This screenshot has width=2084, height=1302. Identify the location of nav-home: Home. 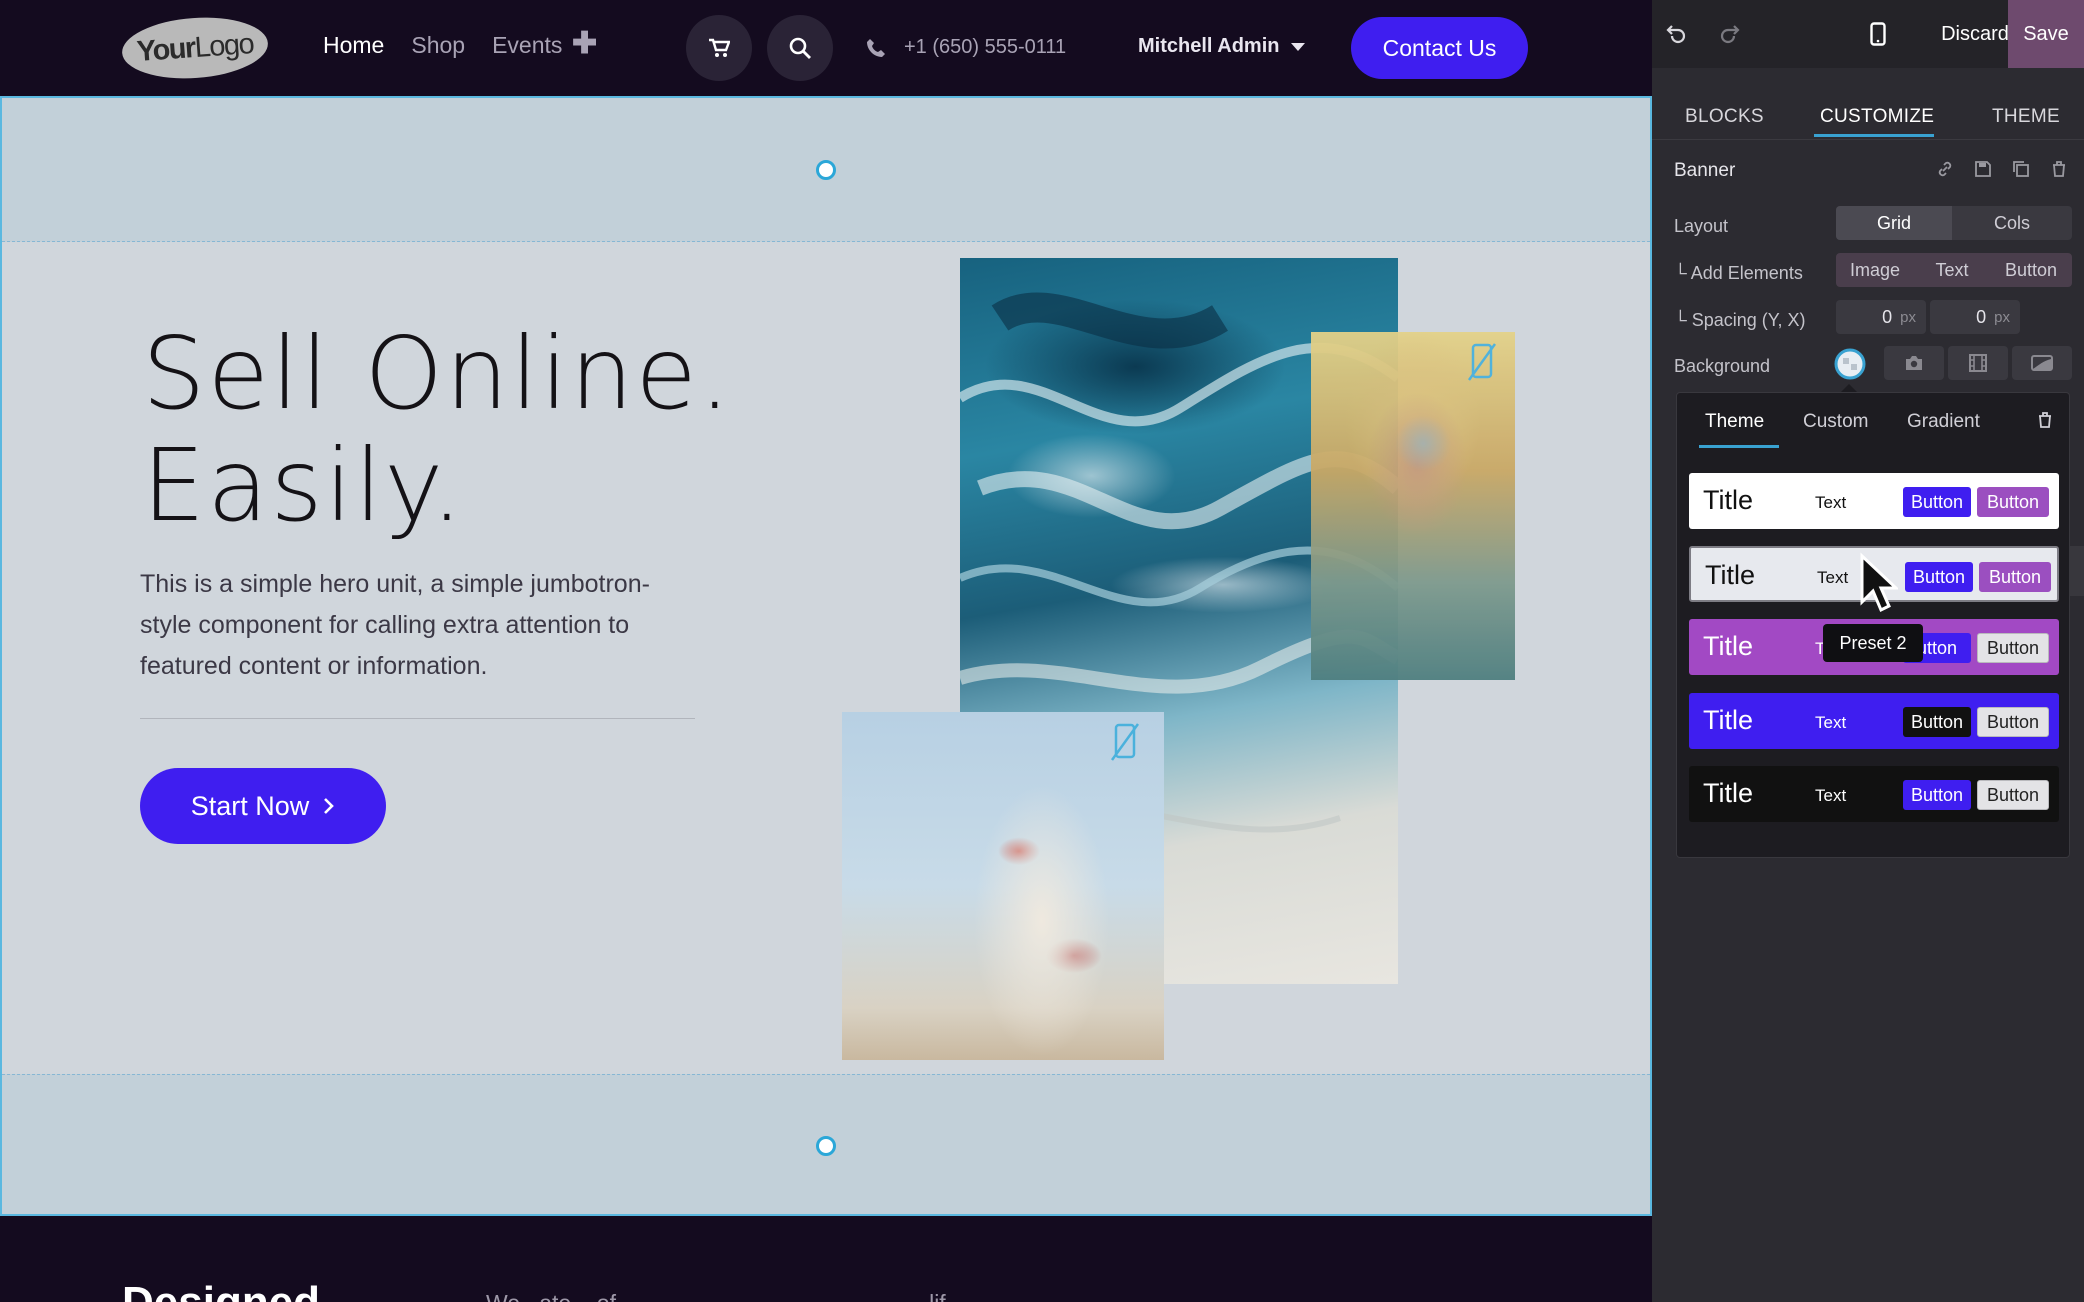
(353, 45).